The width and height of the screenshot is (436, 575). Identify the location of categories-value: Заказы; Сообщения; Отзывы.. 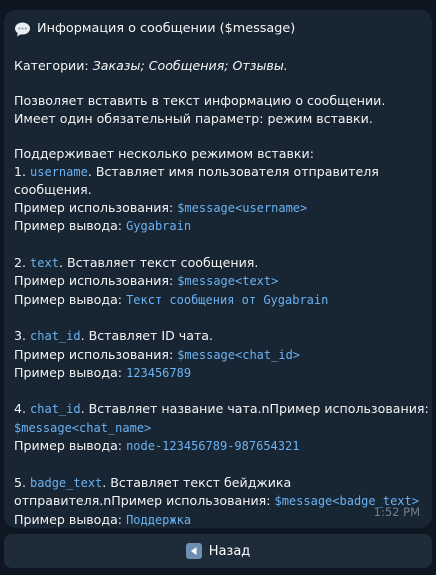
(190, 65).